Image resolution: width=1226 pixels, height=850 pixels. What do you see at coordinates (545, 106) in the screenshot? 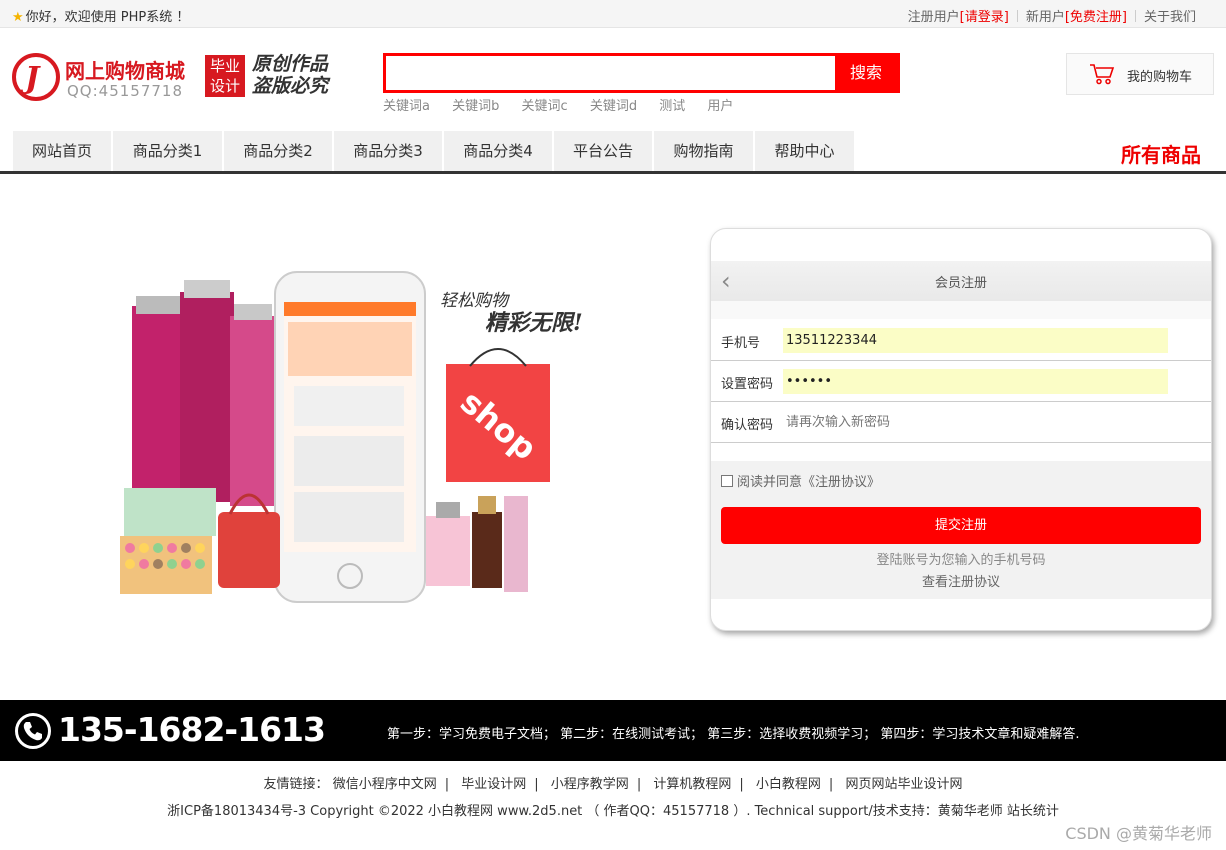
I see `hotword-link: 关键词c` at bounding box center [545, 106].